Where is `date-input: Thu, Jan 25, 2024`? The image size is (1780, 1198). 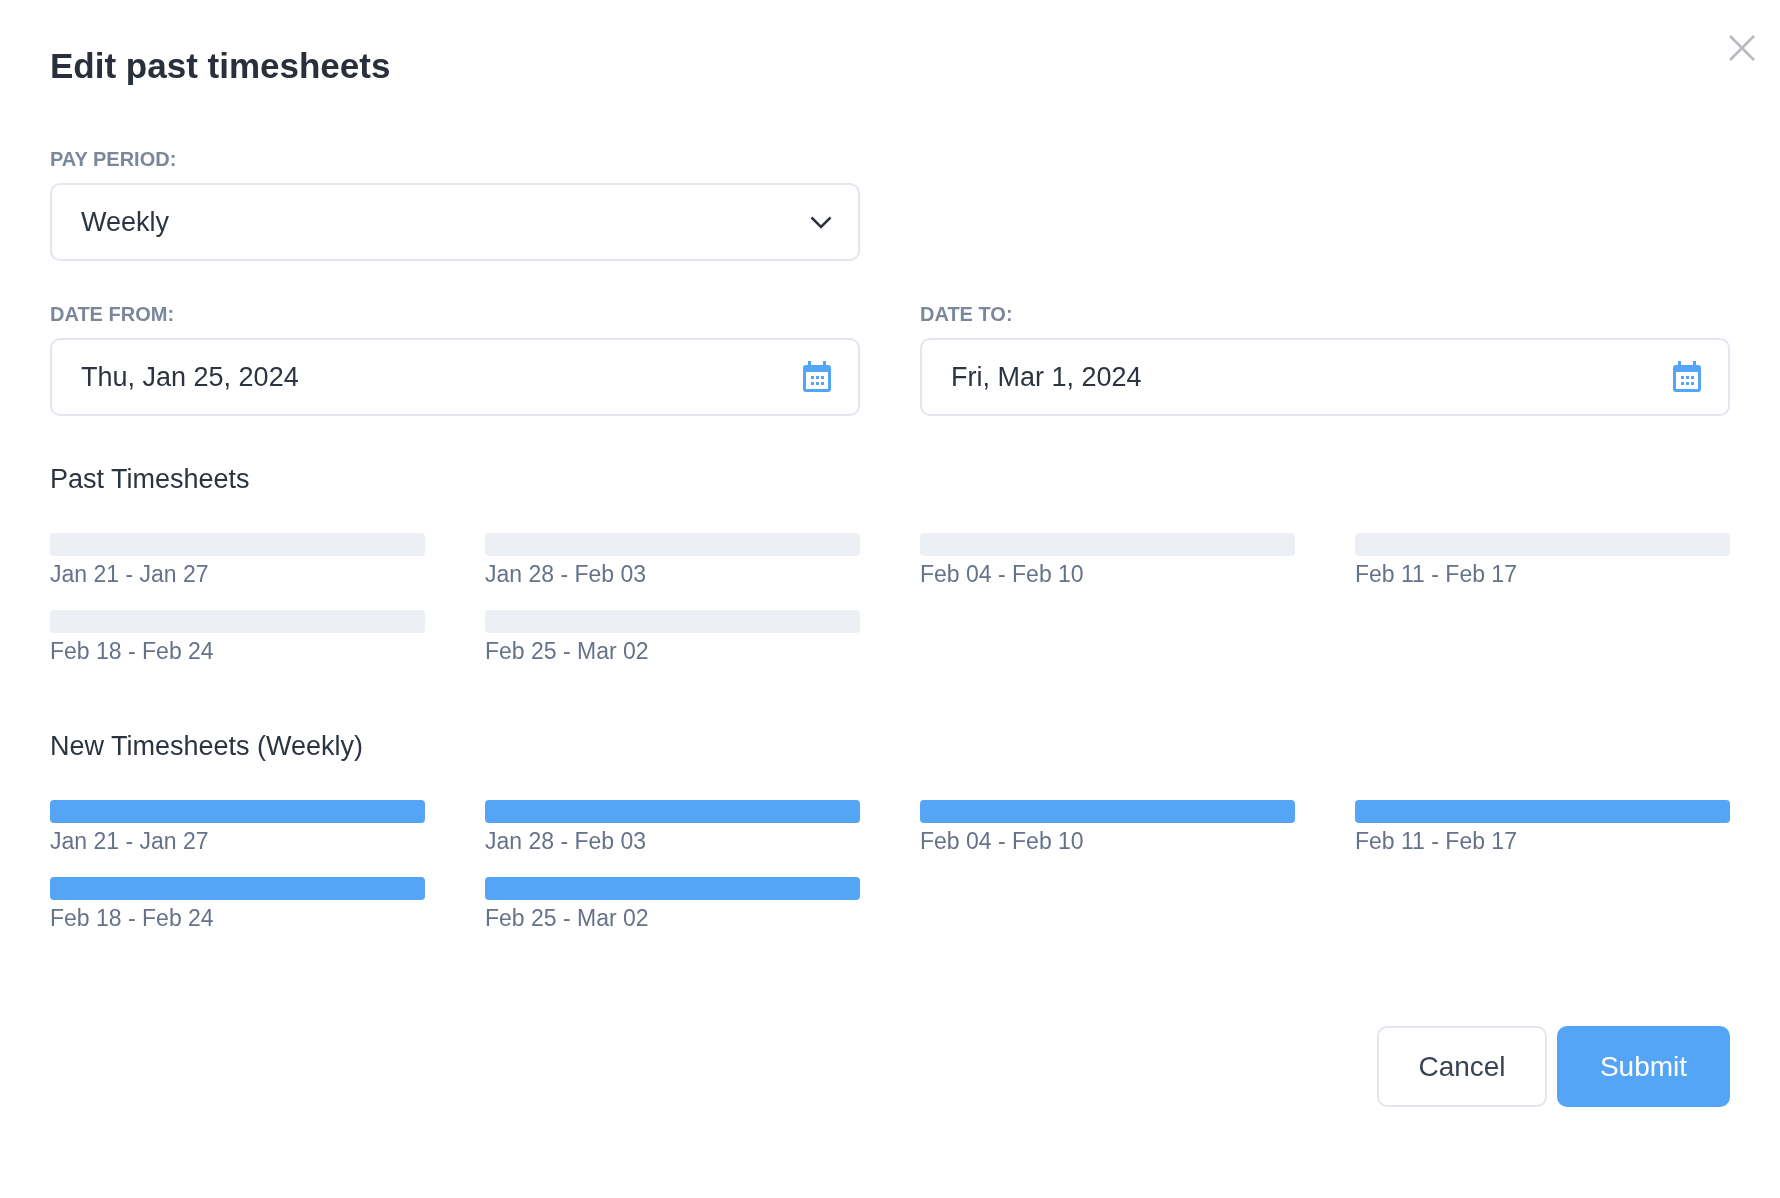
date-input: Thu, Jan 25, 2024 is located at coordinates (455, 377).